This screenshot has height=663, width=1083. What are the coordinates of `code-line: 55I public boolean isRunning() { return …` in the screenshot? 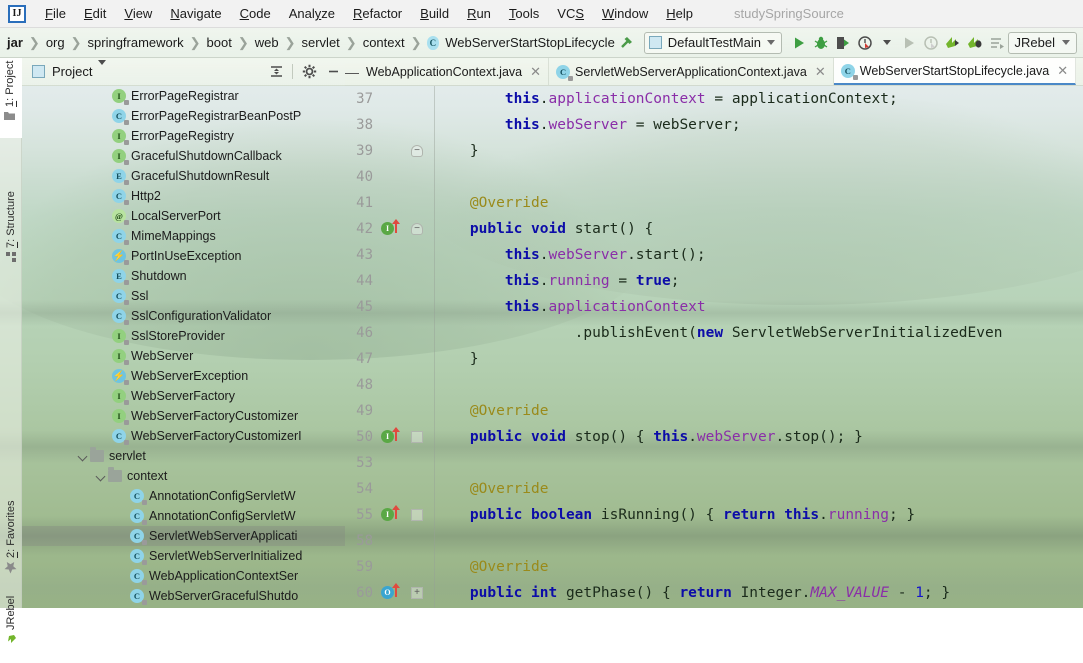 It's located at (714, 515).